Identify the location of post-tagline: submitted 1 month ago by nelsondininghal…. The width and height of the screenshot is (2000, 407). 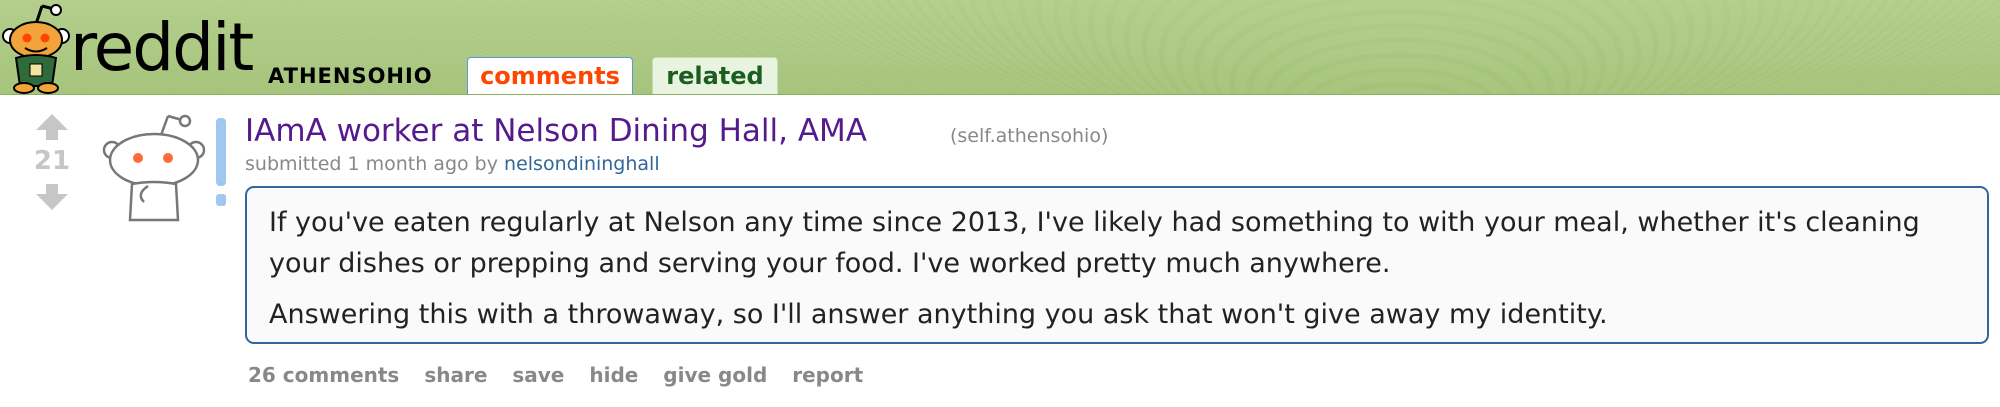
(452, 164).